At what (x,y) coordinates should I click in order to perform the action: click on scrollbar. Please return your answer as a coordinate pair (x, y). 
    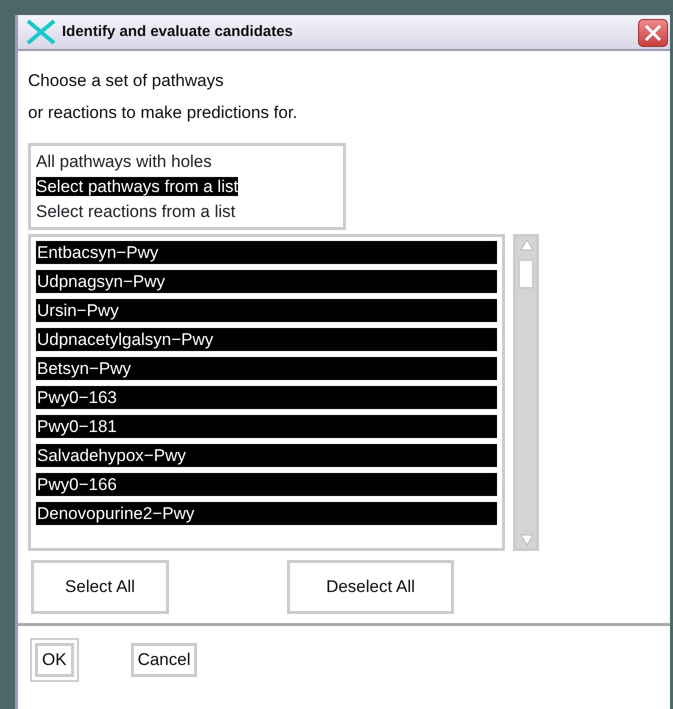
    Looking at the image, I should click on (526, 392).